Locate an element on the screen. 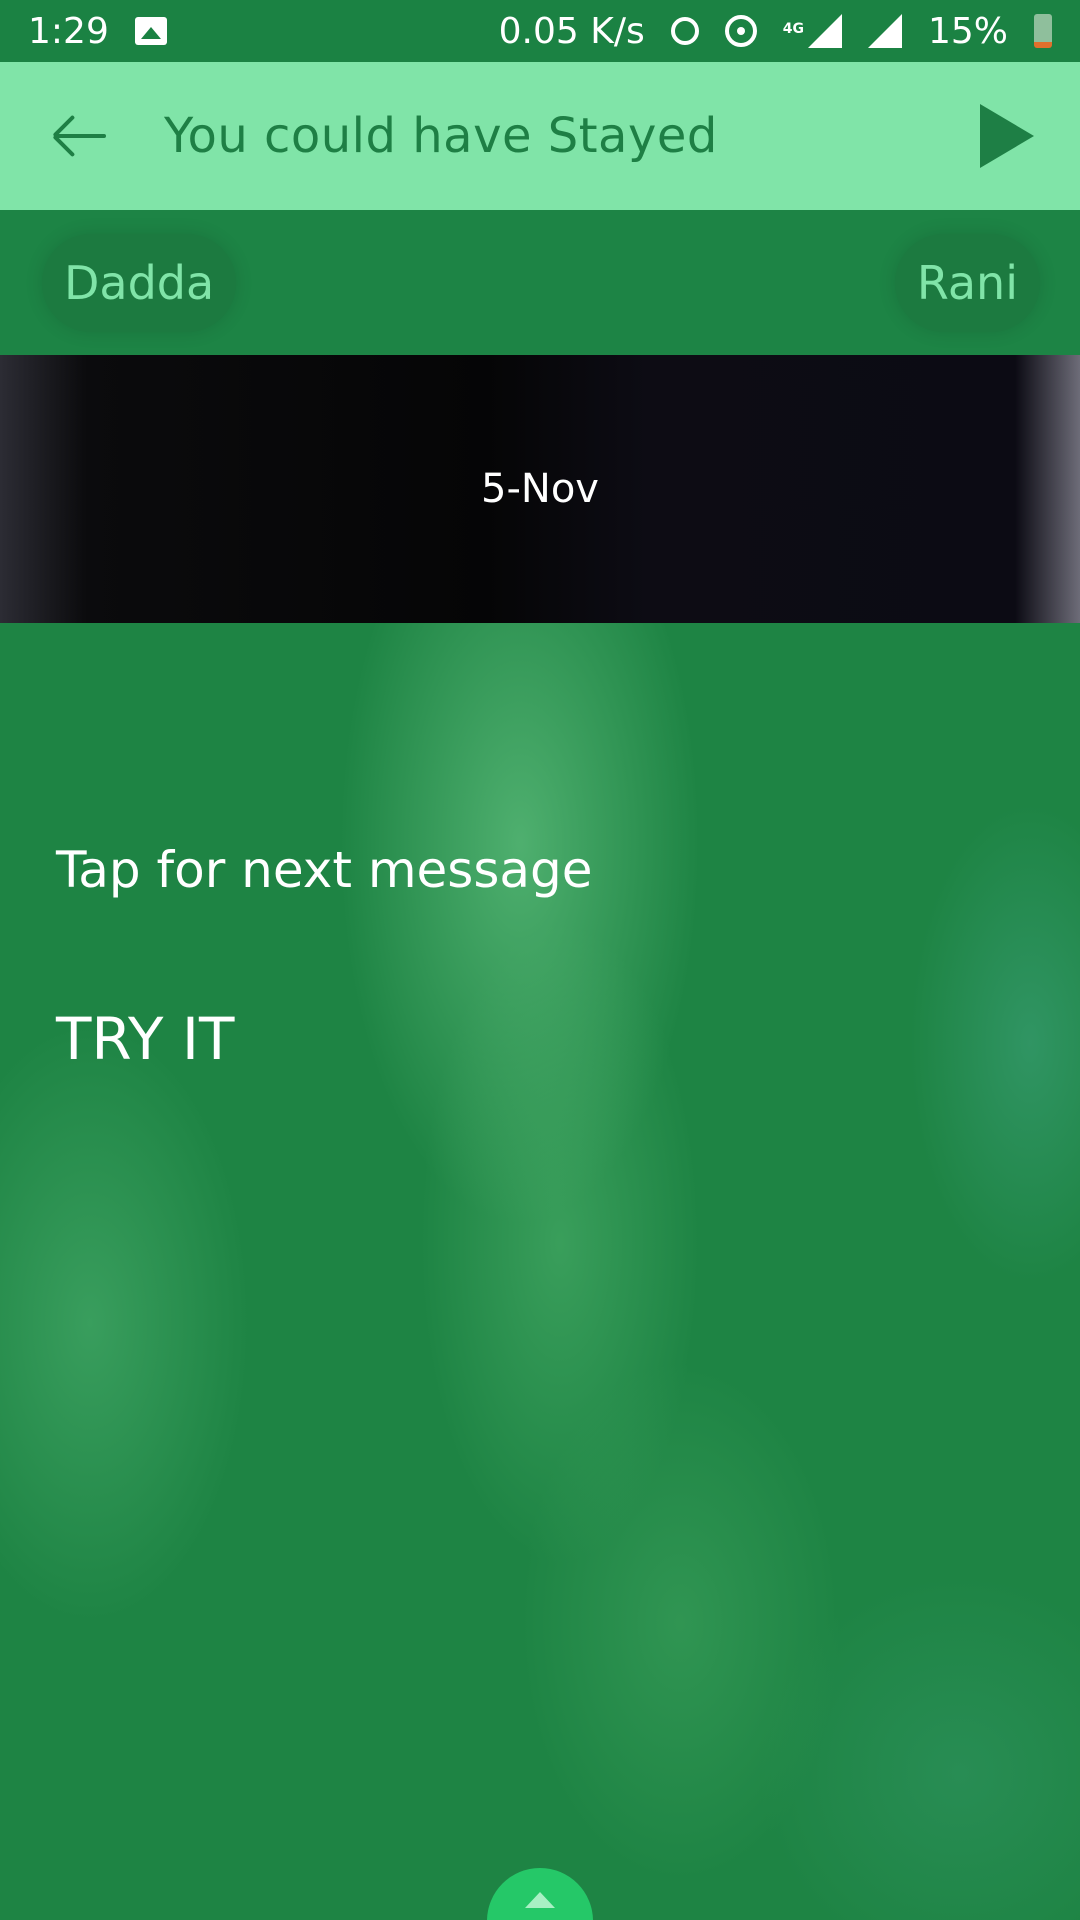  back-arrow-icon is located at coordinates (80, 136).